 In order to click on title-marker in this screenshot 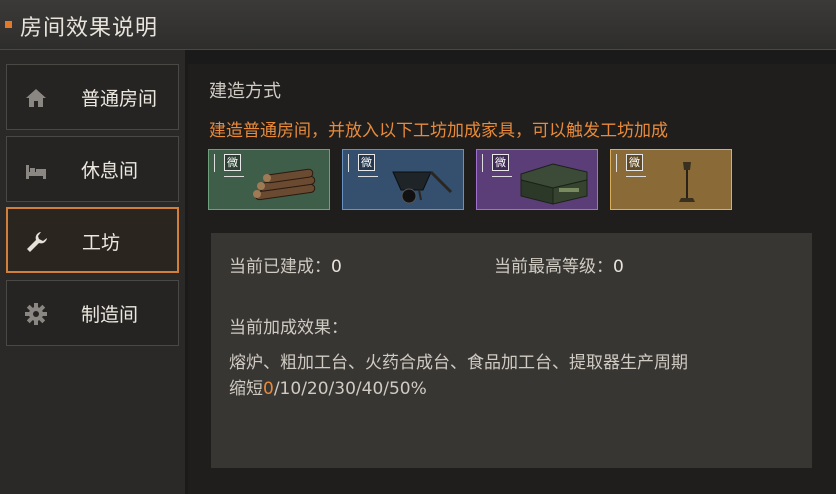, I will do `click(8, 24)`.